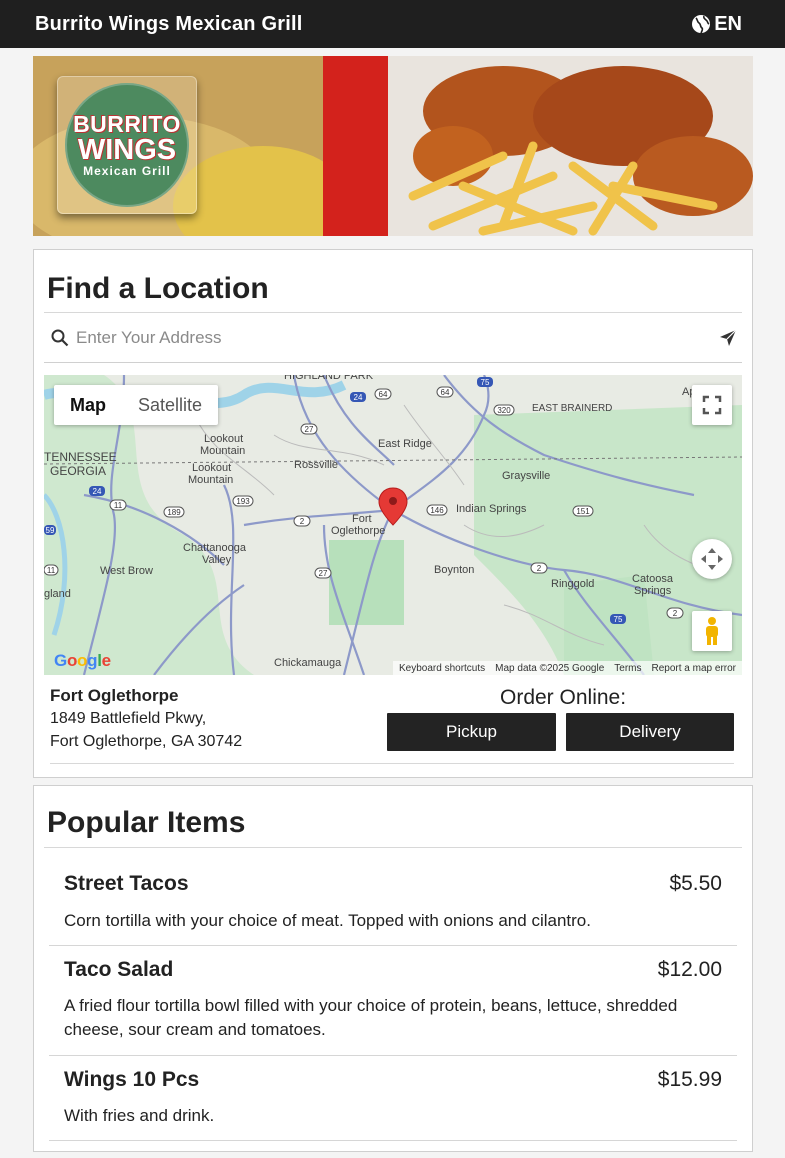 Image resolution: width=785 pixels, height=1158 pixels. What do you see at coordinates (437, 510) in the screenshot?
I see `svg-text: 146` at bounding box center [437, 510].